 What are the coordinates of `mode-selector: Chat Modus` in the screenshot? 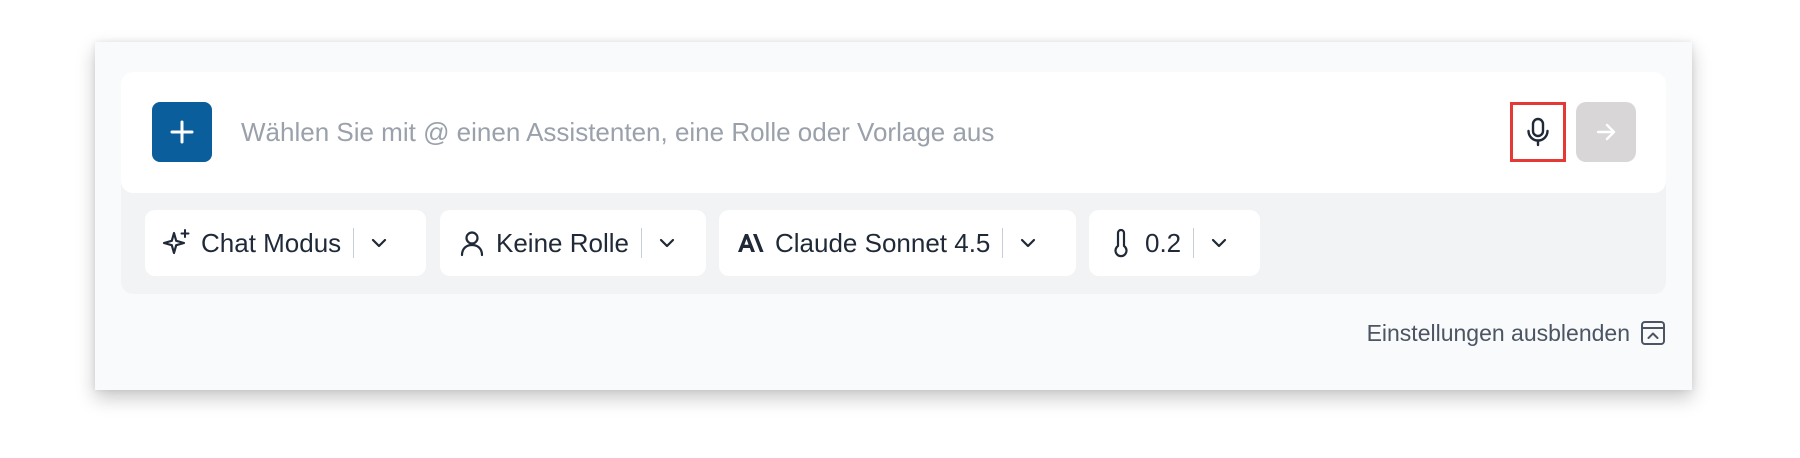 It's located at (285, 243).